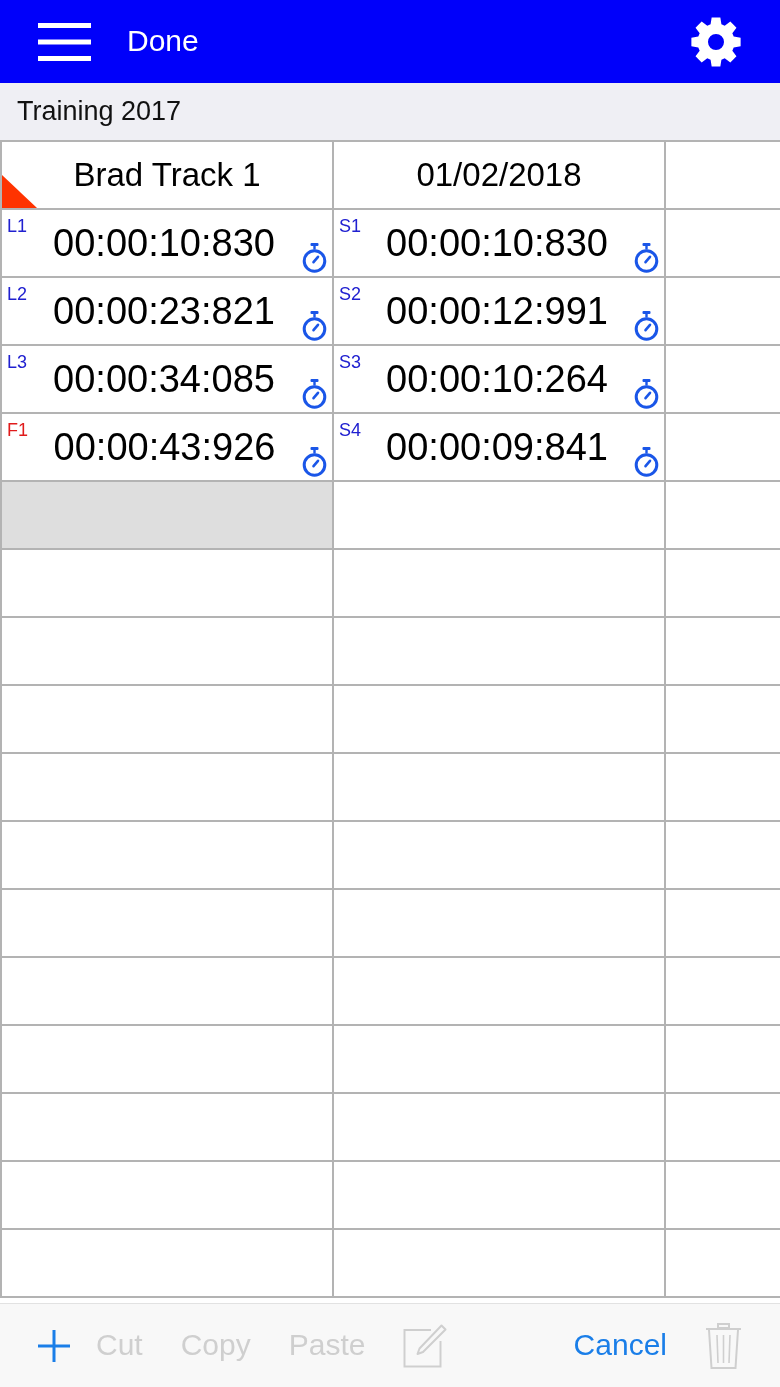  What do you see at coordinates (716, 41) in the screenshot?
I see `settings-icon` at bounding box center [716, 41].